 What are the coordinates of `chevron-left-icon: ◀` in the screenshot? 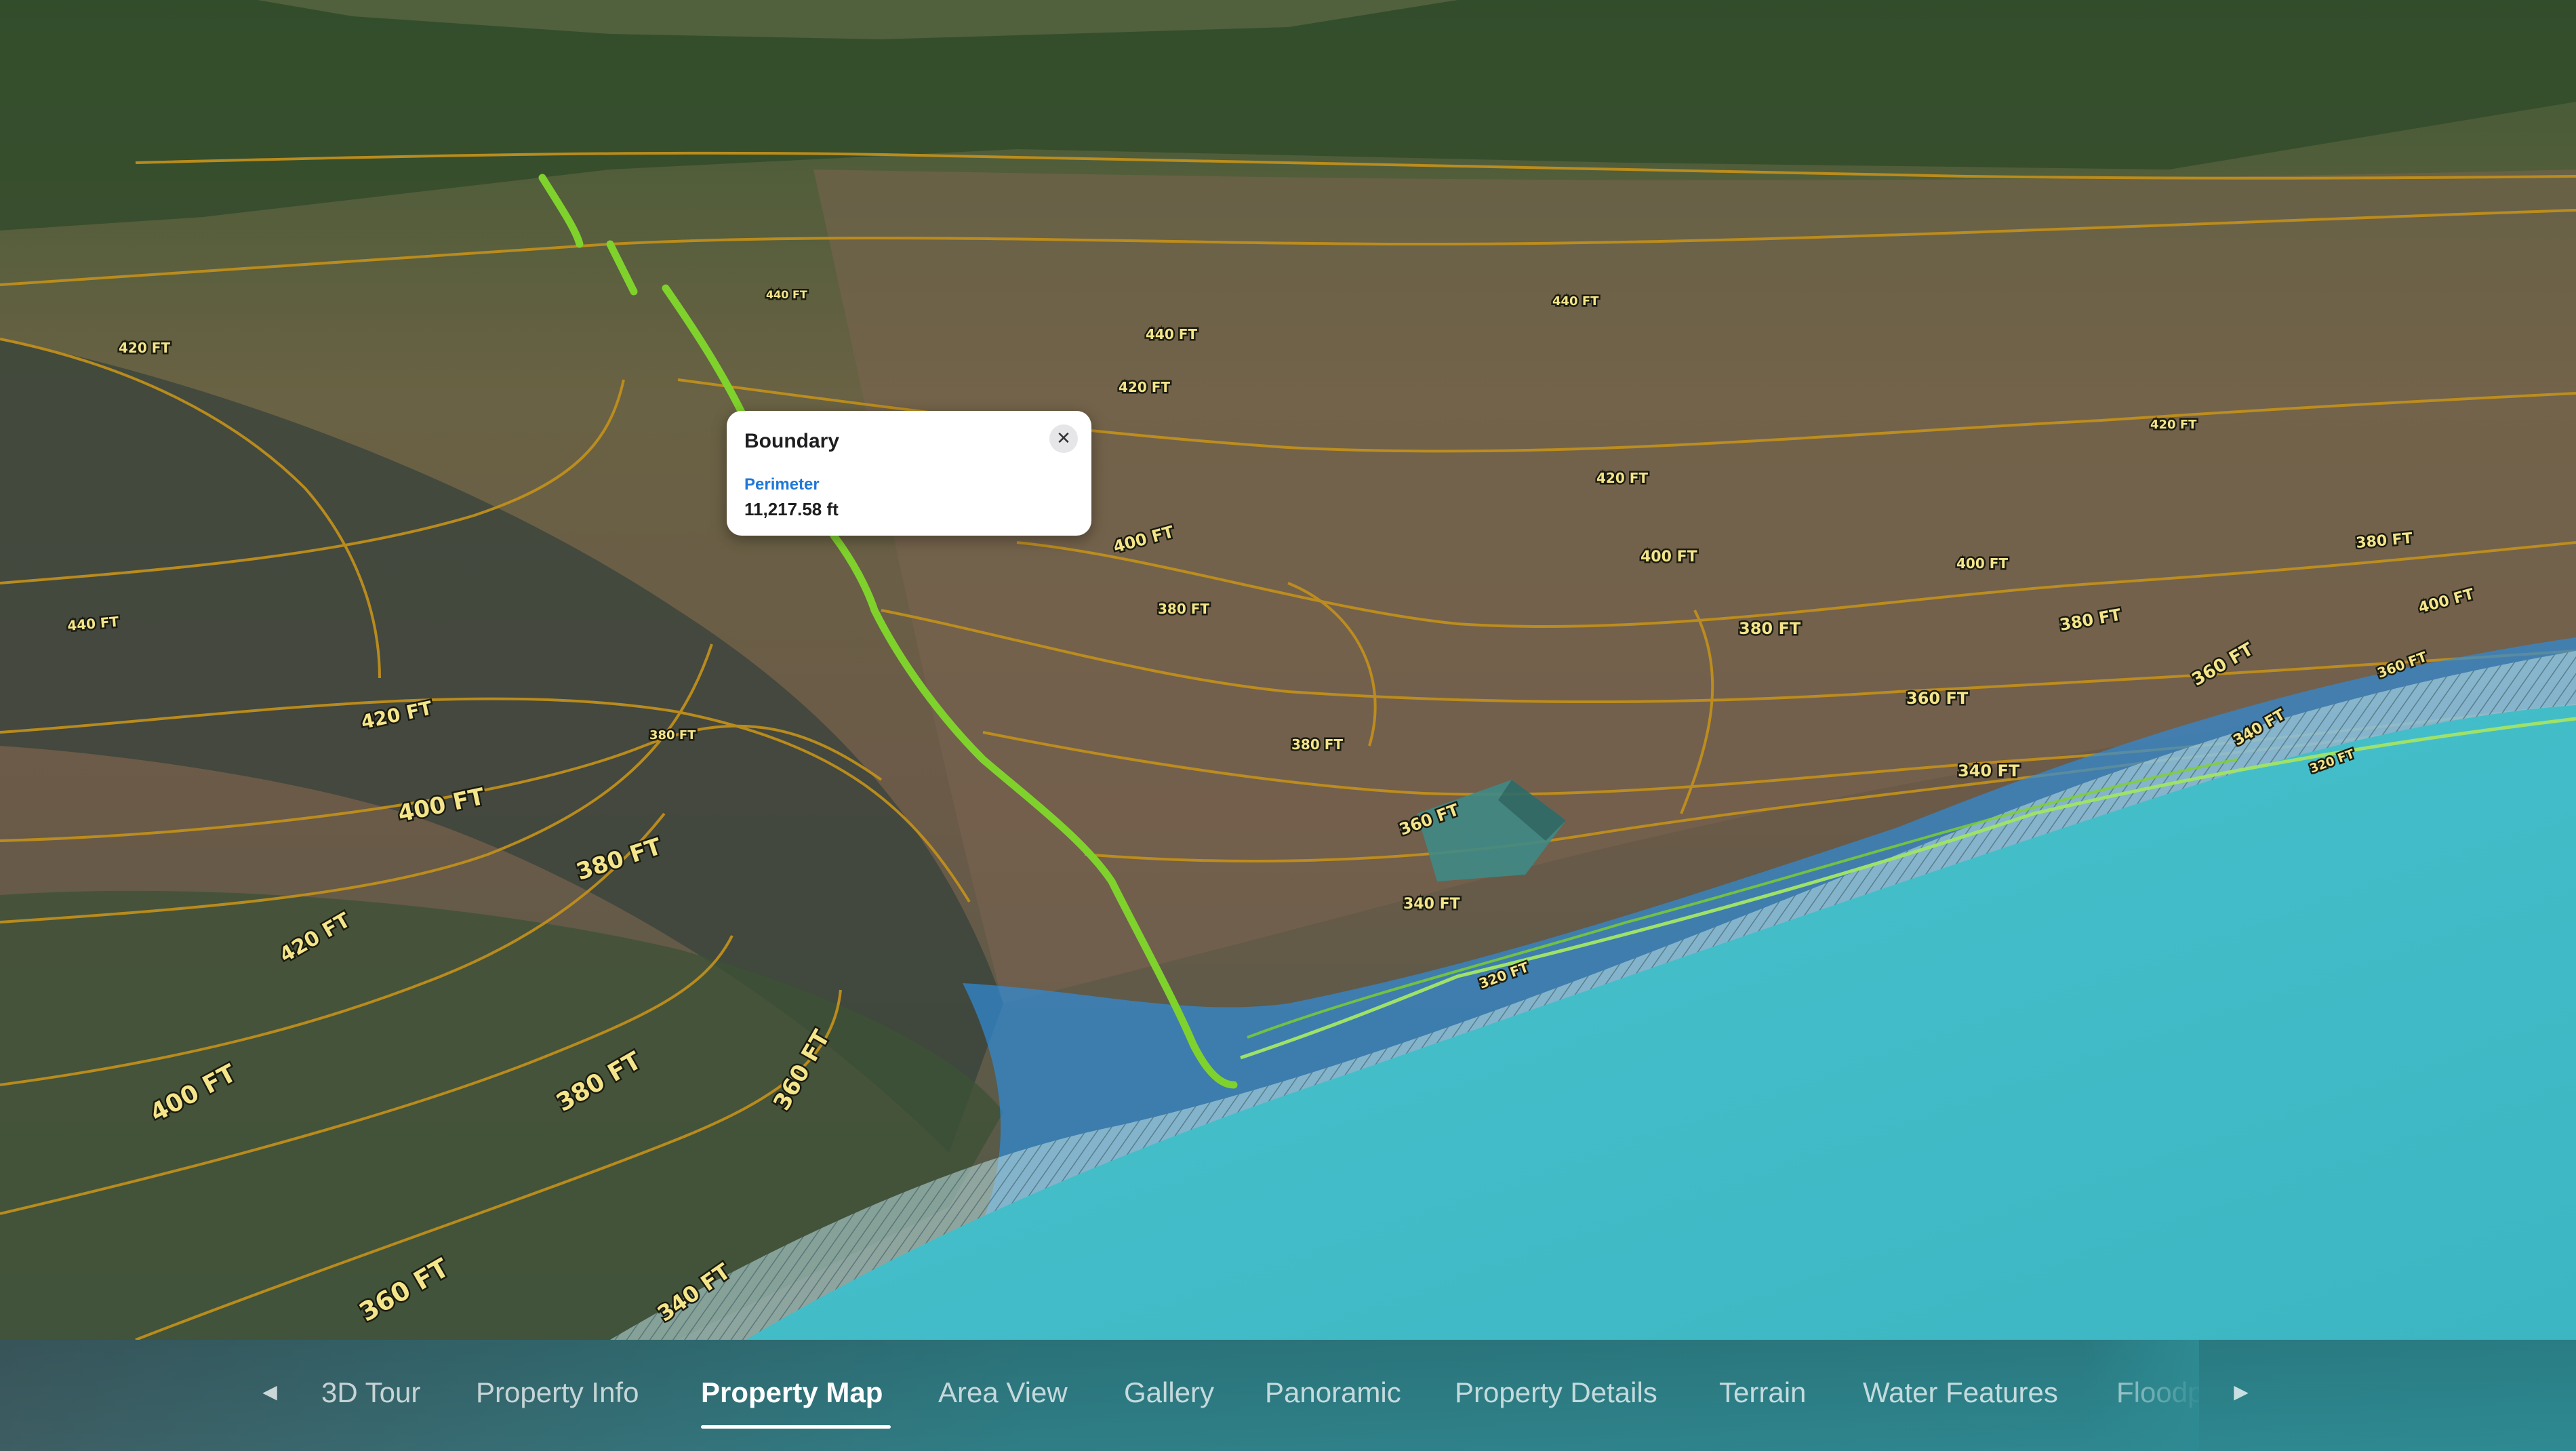 It's located at (269, 1391).